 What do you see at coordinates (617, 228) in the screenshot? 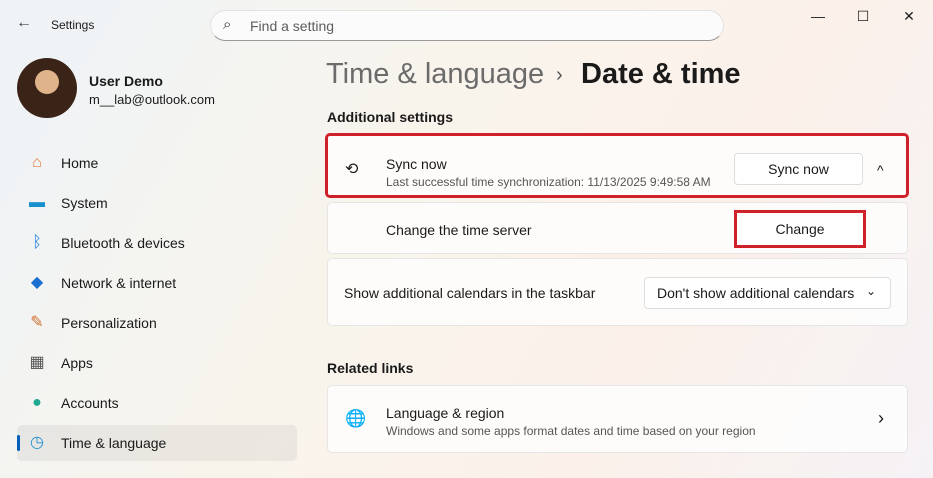
I see `time-server-card: Change the time server Change` at bounding box center [617, 228].